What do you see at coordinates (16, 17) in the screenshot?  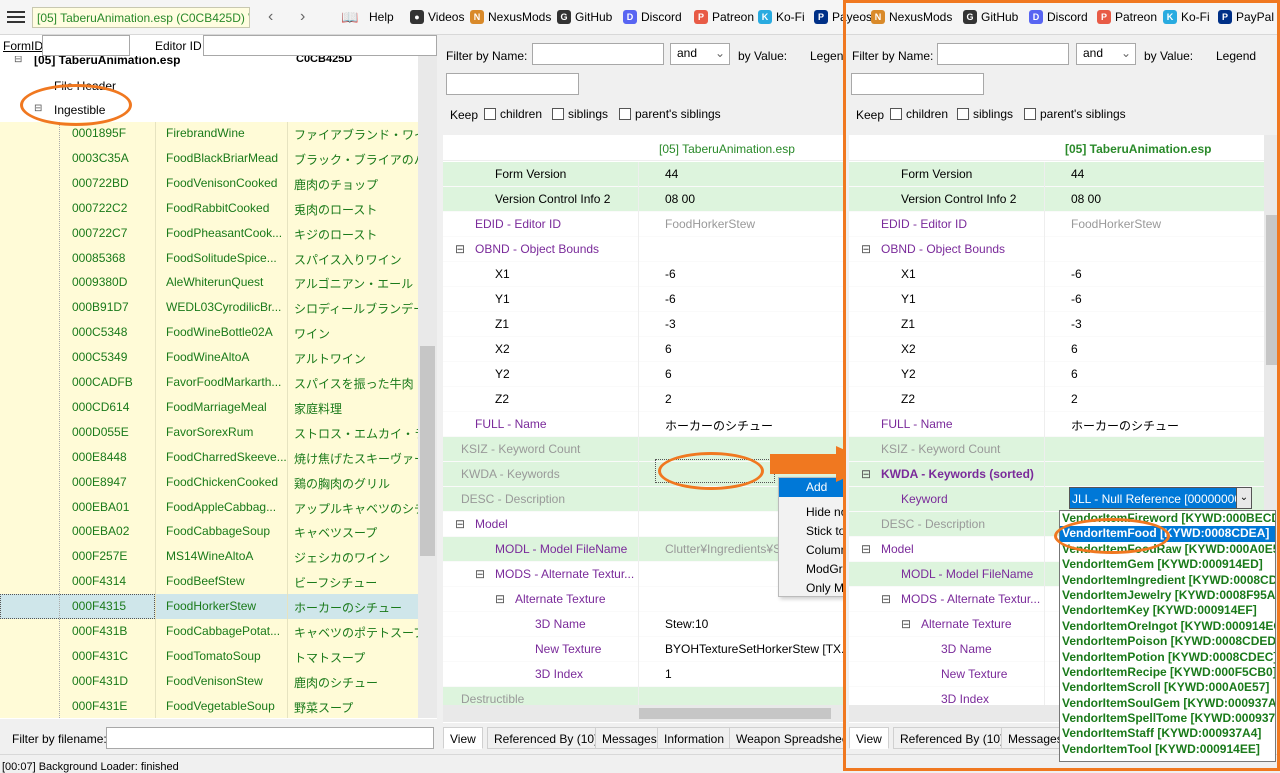 I see `hamburger-menu-icon` at bounding box center [16, 17].